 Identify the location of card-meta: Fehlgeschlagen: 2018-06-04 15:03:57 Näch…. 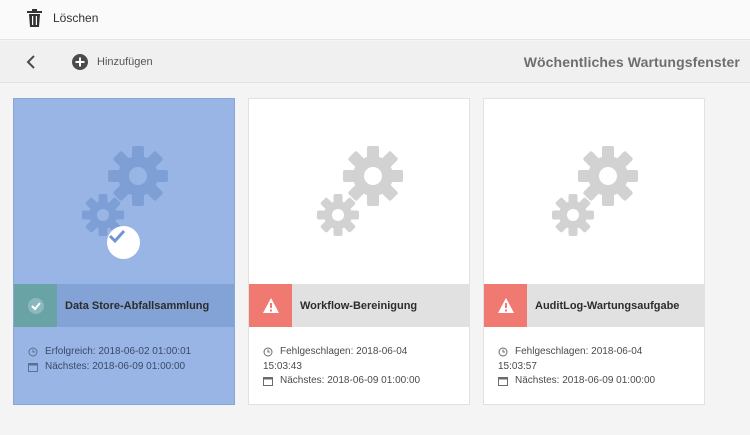
(596, 367).